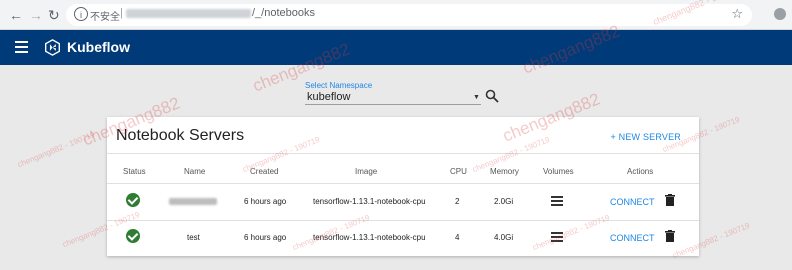 The image size is (792, 270). What do you see at coordinates (393, 104) in the screenshot?
I see `namespace-underline` at bounding box center [393, 104].